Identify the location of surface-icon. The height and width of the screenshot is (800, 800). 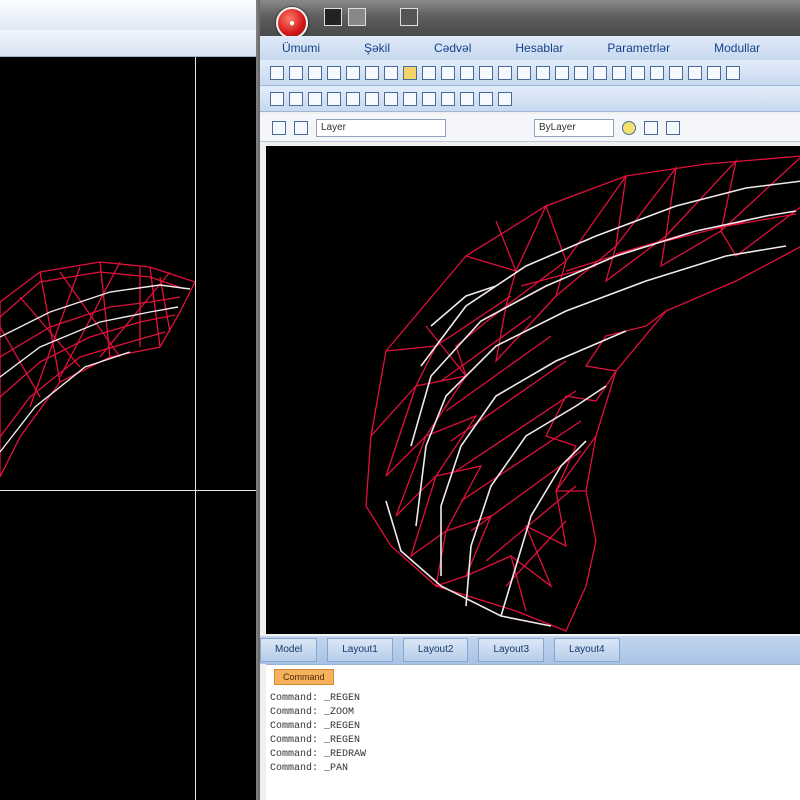
(296, 98).